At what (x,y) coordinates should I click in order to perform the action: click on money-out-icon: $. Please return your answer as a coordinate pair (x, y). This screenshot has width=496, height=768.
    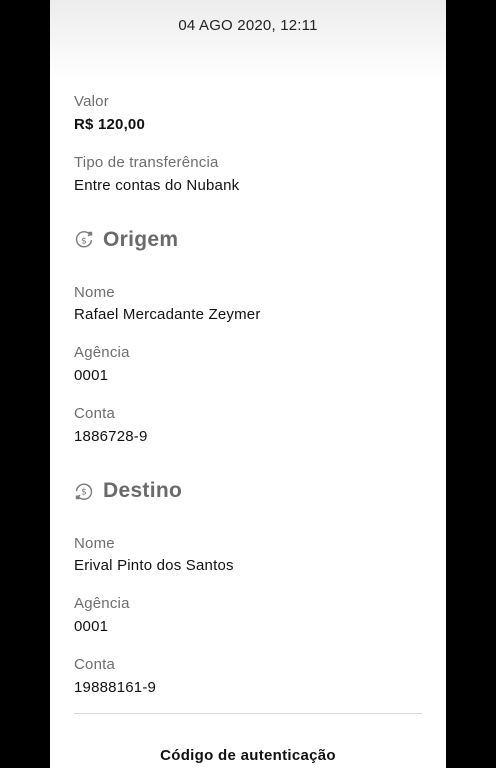
    Looking at the image, I should click on (84, 239).